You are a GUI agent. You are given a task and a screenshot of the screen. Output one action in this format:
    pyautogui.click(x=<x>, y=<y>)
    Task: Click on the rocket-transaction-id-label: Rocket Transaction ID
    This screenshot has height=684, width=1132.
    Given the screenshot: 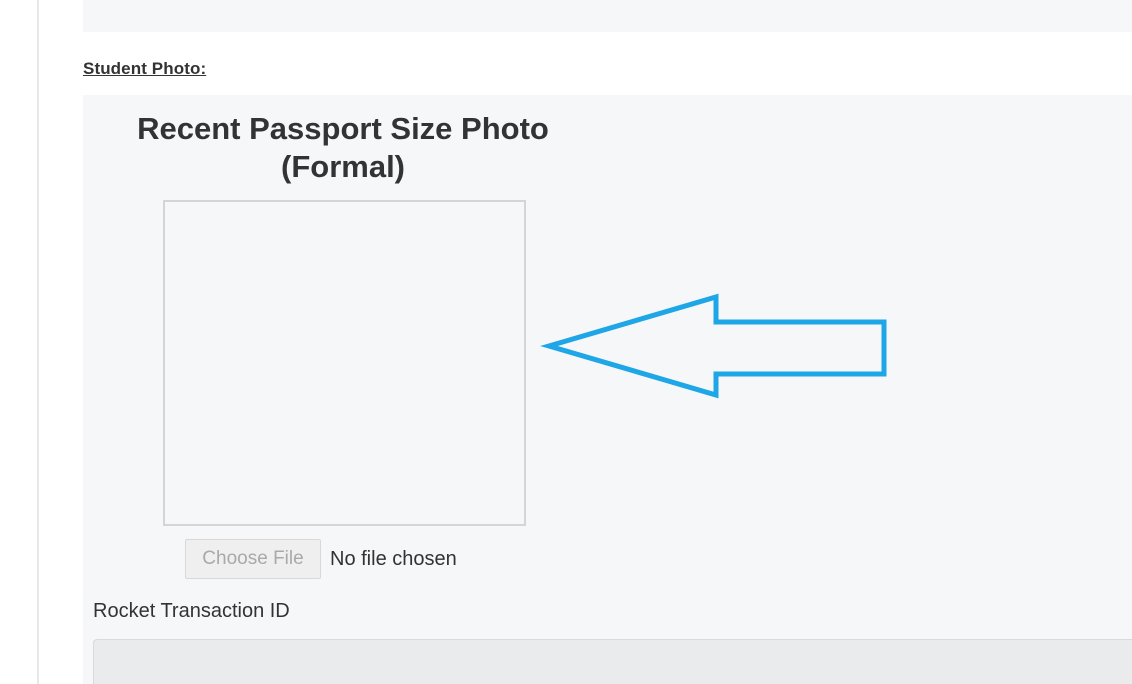 What is the action you would take?
    pyautogui.click(x=191, y=611)
    